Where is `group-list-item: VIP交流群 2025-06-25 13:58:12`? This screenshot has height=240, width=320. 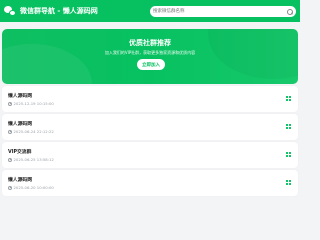
group-list-item: VIP交流群 2025-06-25 13:58:12 is located at coordinates (150, 155).